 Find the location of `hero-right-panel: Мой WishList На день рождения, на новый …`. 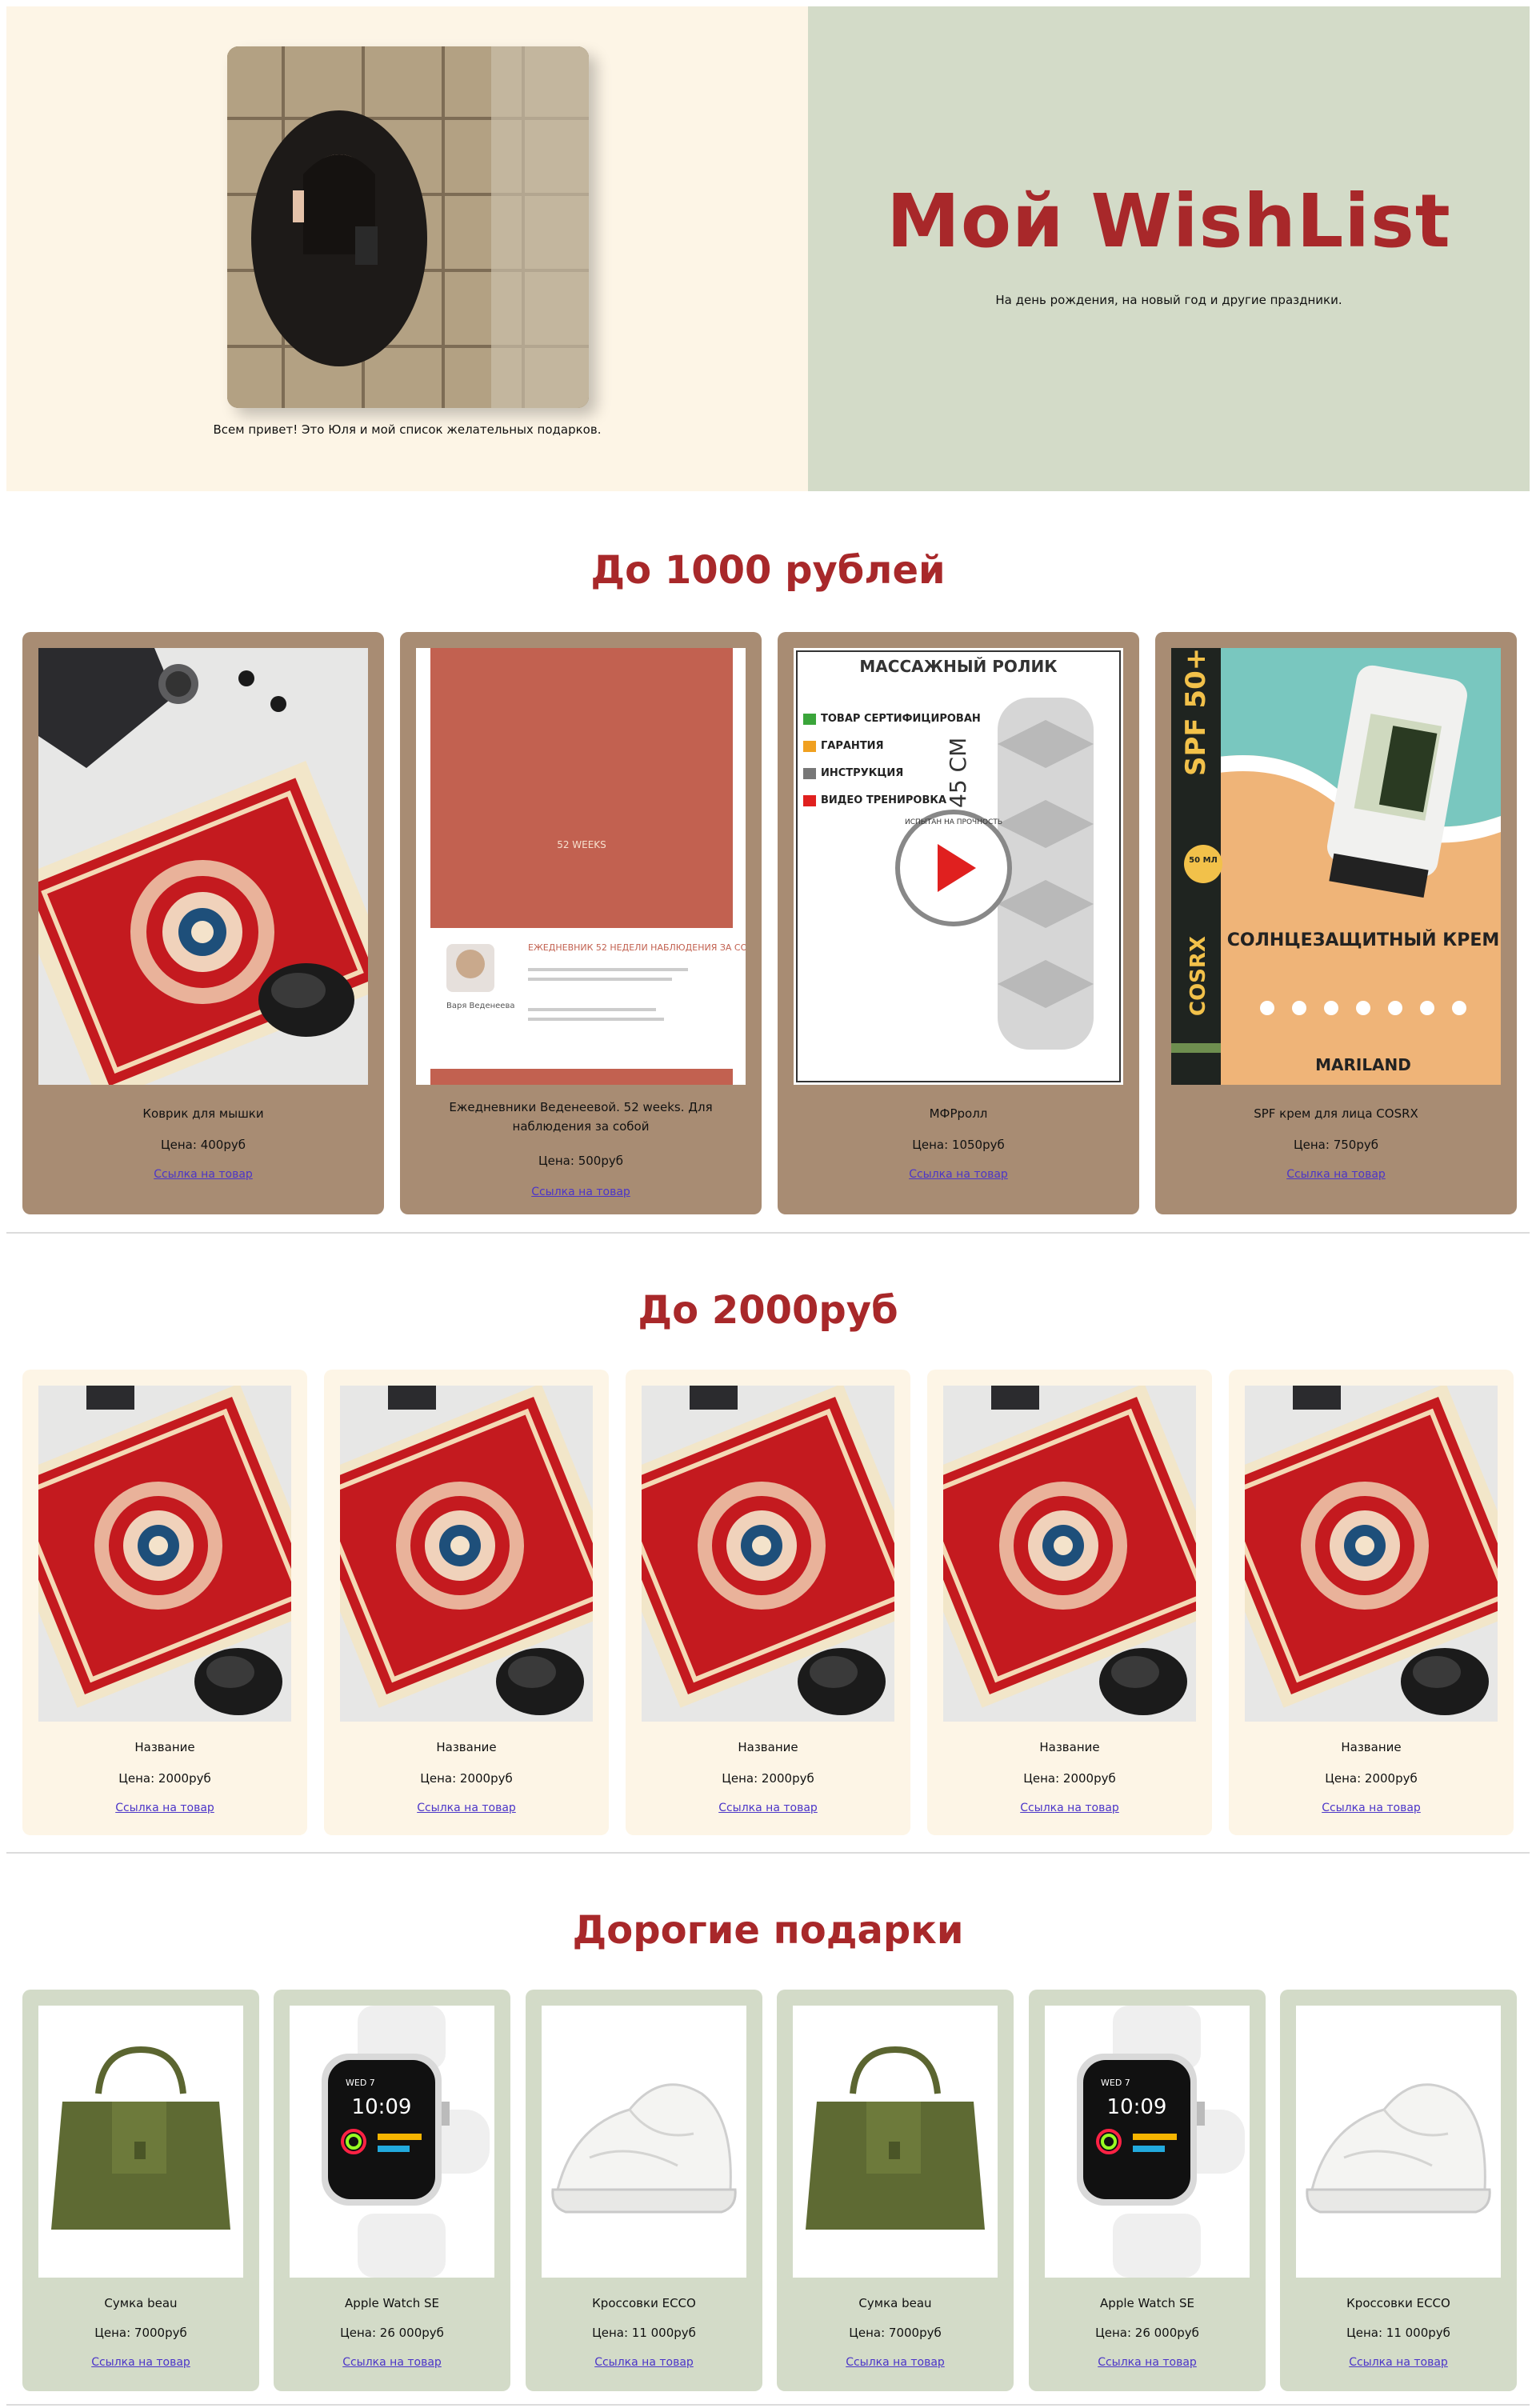

hero-right-panel: Мой WishList На день рождения, на новый … is located at coordinates (1169, 248).